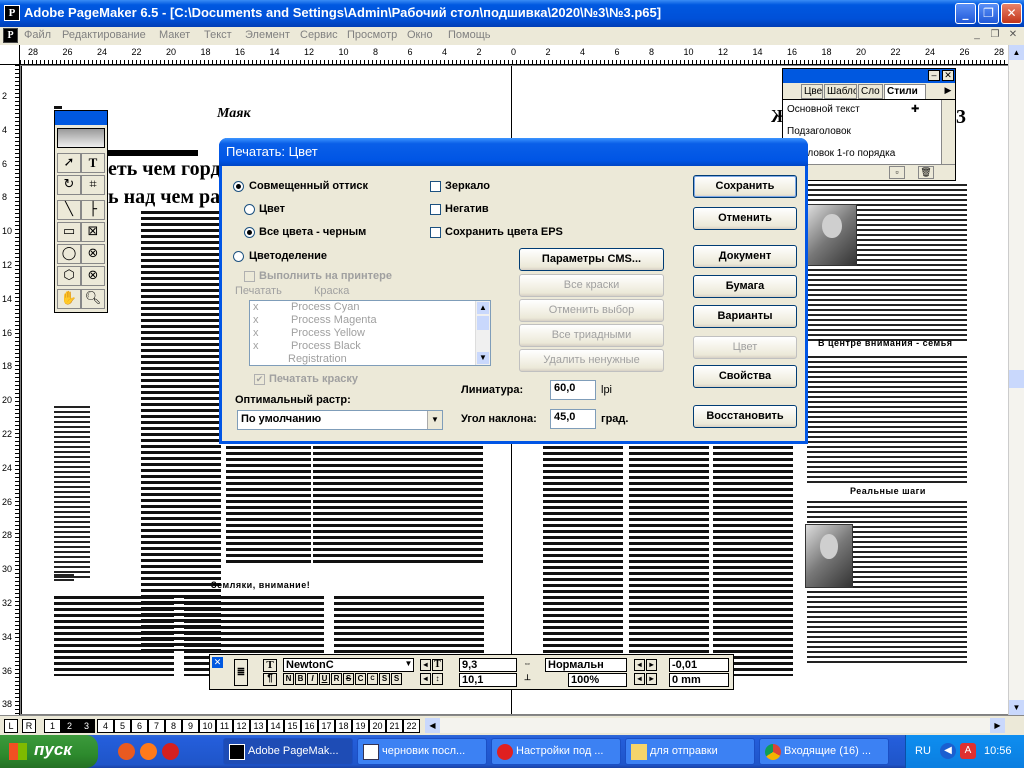 The image size is (1024, 768). What do you see at coordinates (37, 35) in the screenshot?
I see `menu-file: Файл` at bounding box center [37, 35].